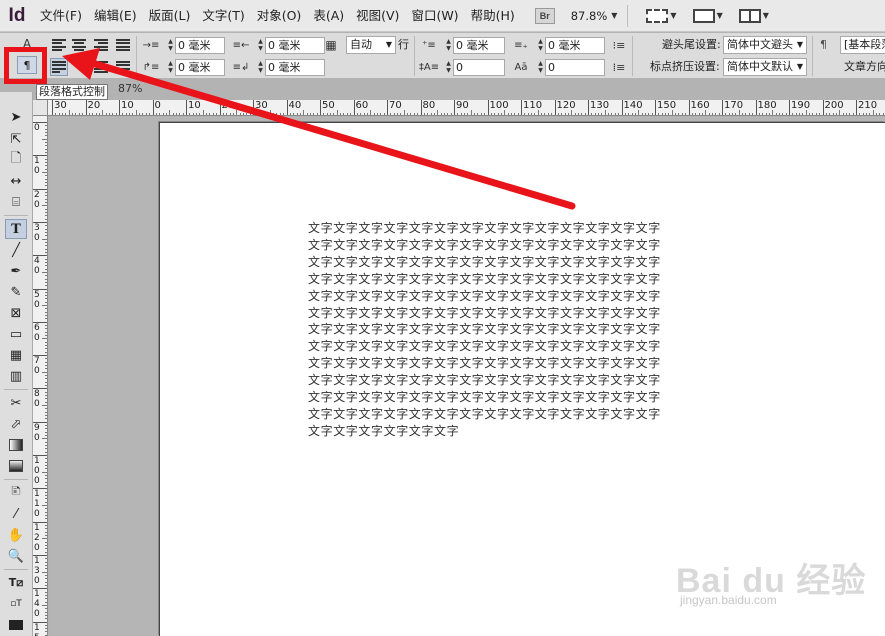 The width and height of the screenshot is (885, 636). Describe the element at coordinates (753, 15) in the screenshot. I see `arrange-documents-button: ▼` at that location.